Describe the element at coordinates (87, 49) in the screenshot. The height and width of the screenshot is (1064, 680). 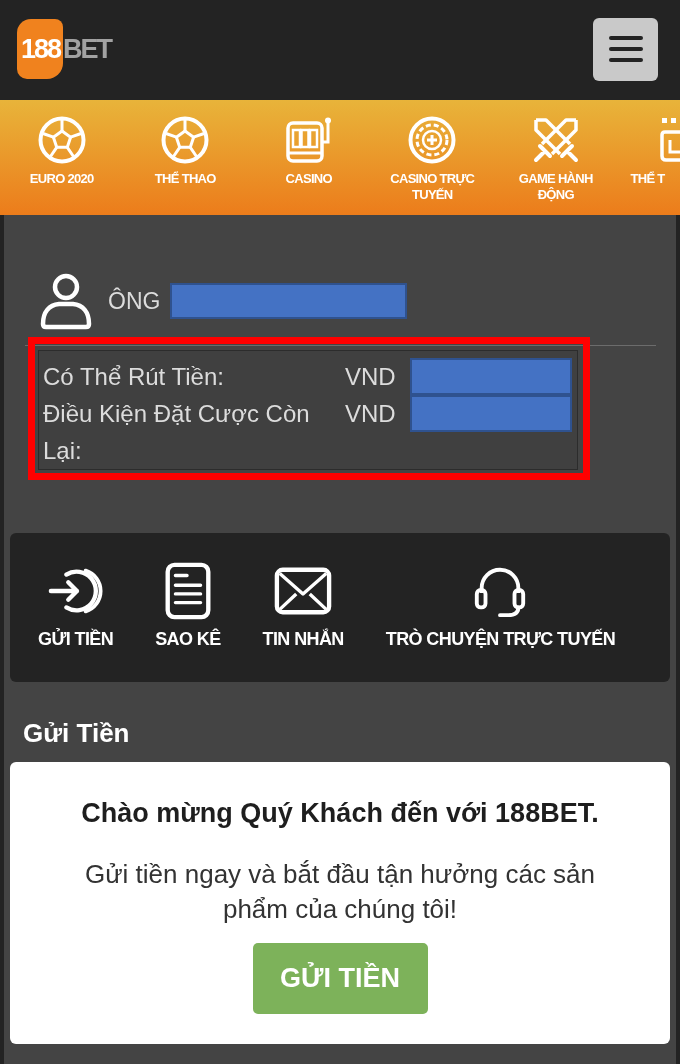
I see `logo-text: BET` at that location.